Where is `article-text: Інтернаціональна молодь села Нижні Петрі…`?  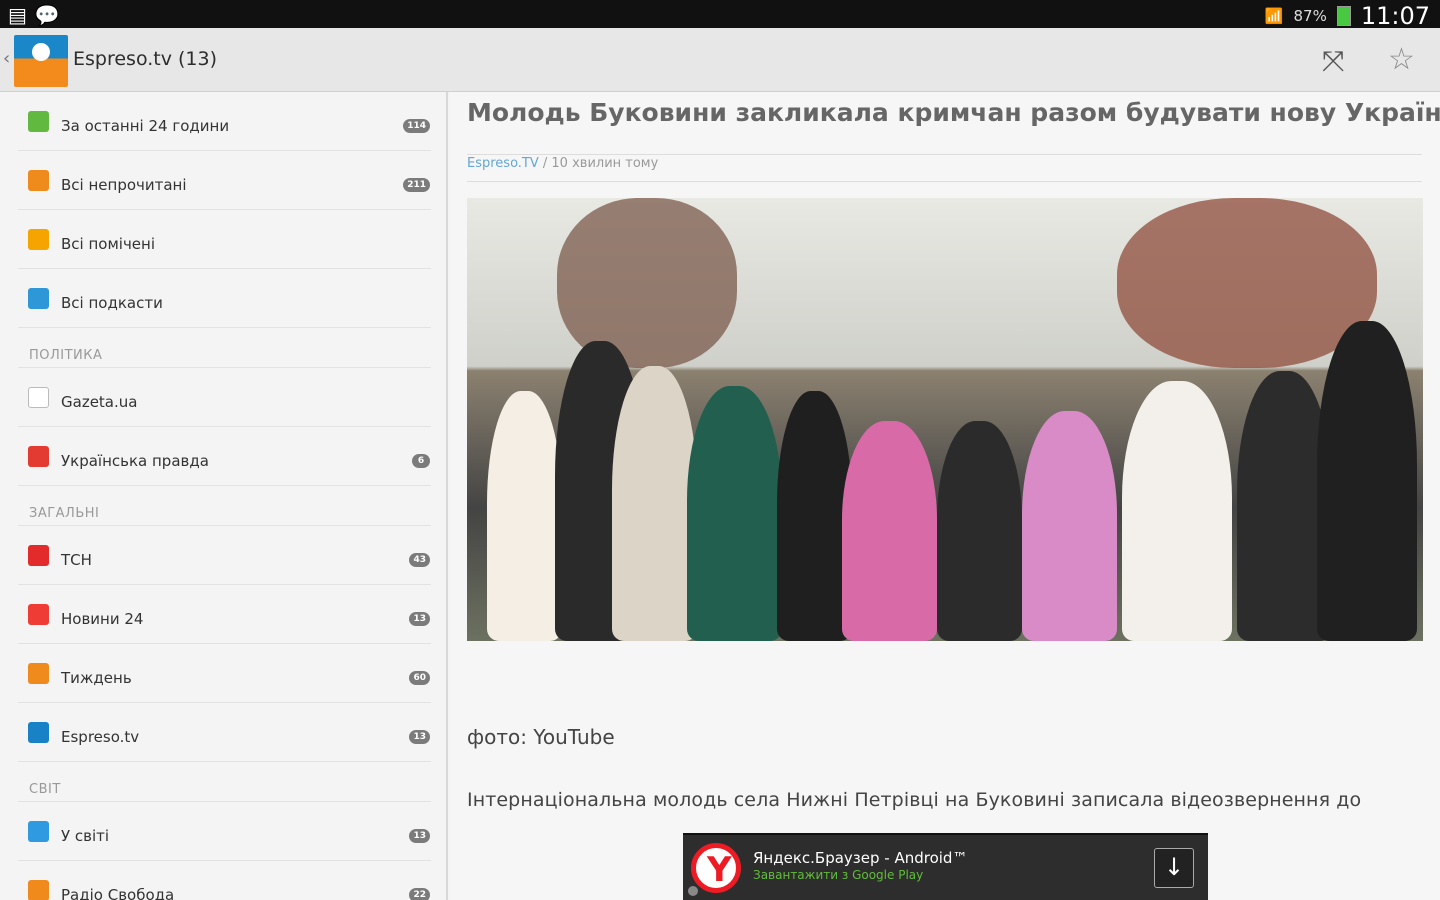 article-text: Інтернаціональна молодь села Нижні Петрі… is located at coordinates (914, 800).